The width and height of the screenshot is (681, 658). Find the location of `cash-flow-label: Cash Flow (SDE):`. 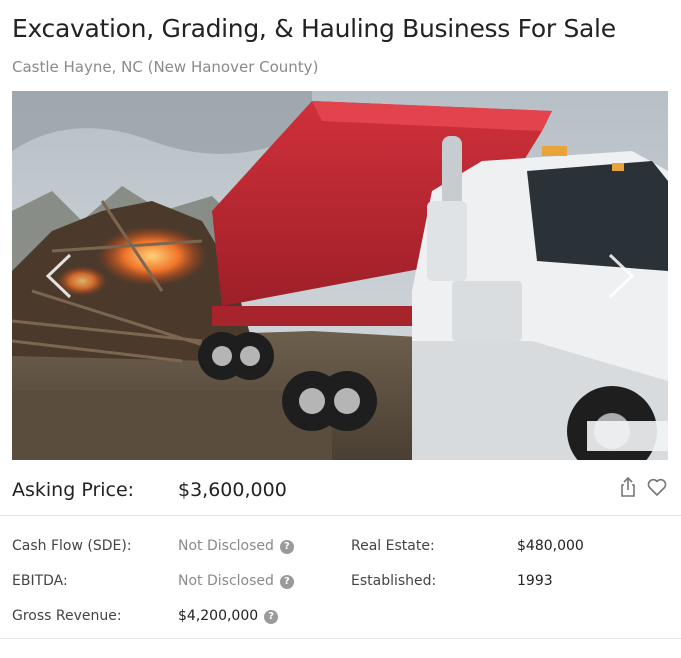

cash-flow-label: Cash Flow (SDE): is located at coordinates (72, 546).